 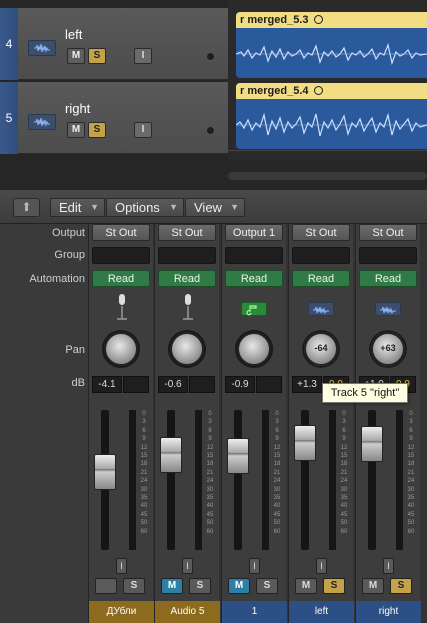 I want to click on channel-name: ДУбли, so click(x=121, y=612).